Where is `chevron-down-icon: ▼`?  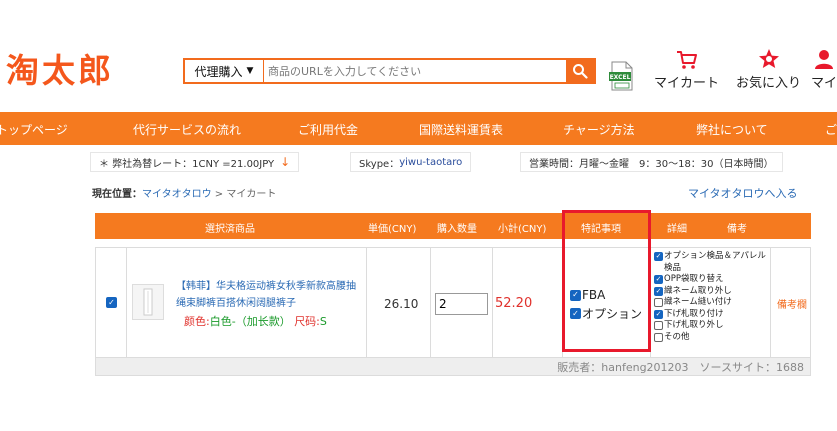 chevron-down-icon: ▼ is located at coordinates (250, 71).